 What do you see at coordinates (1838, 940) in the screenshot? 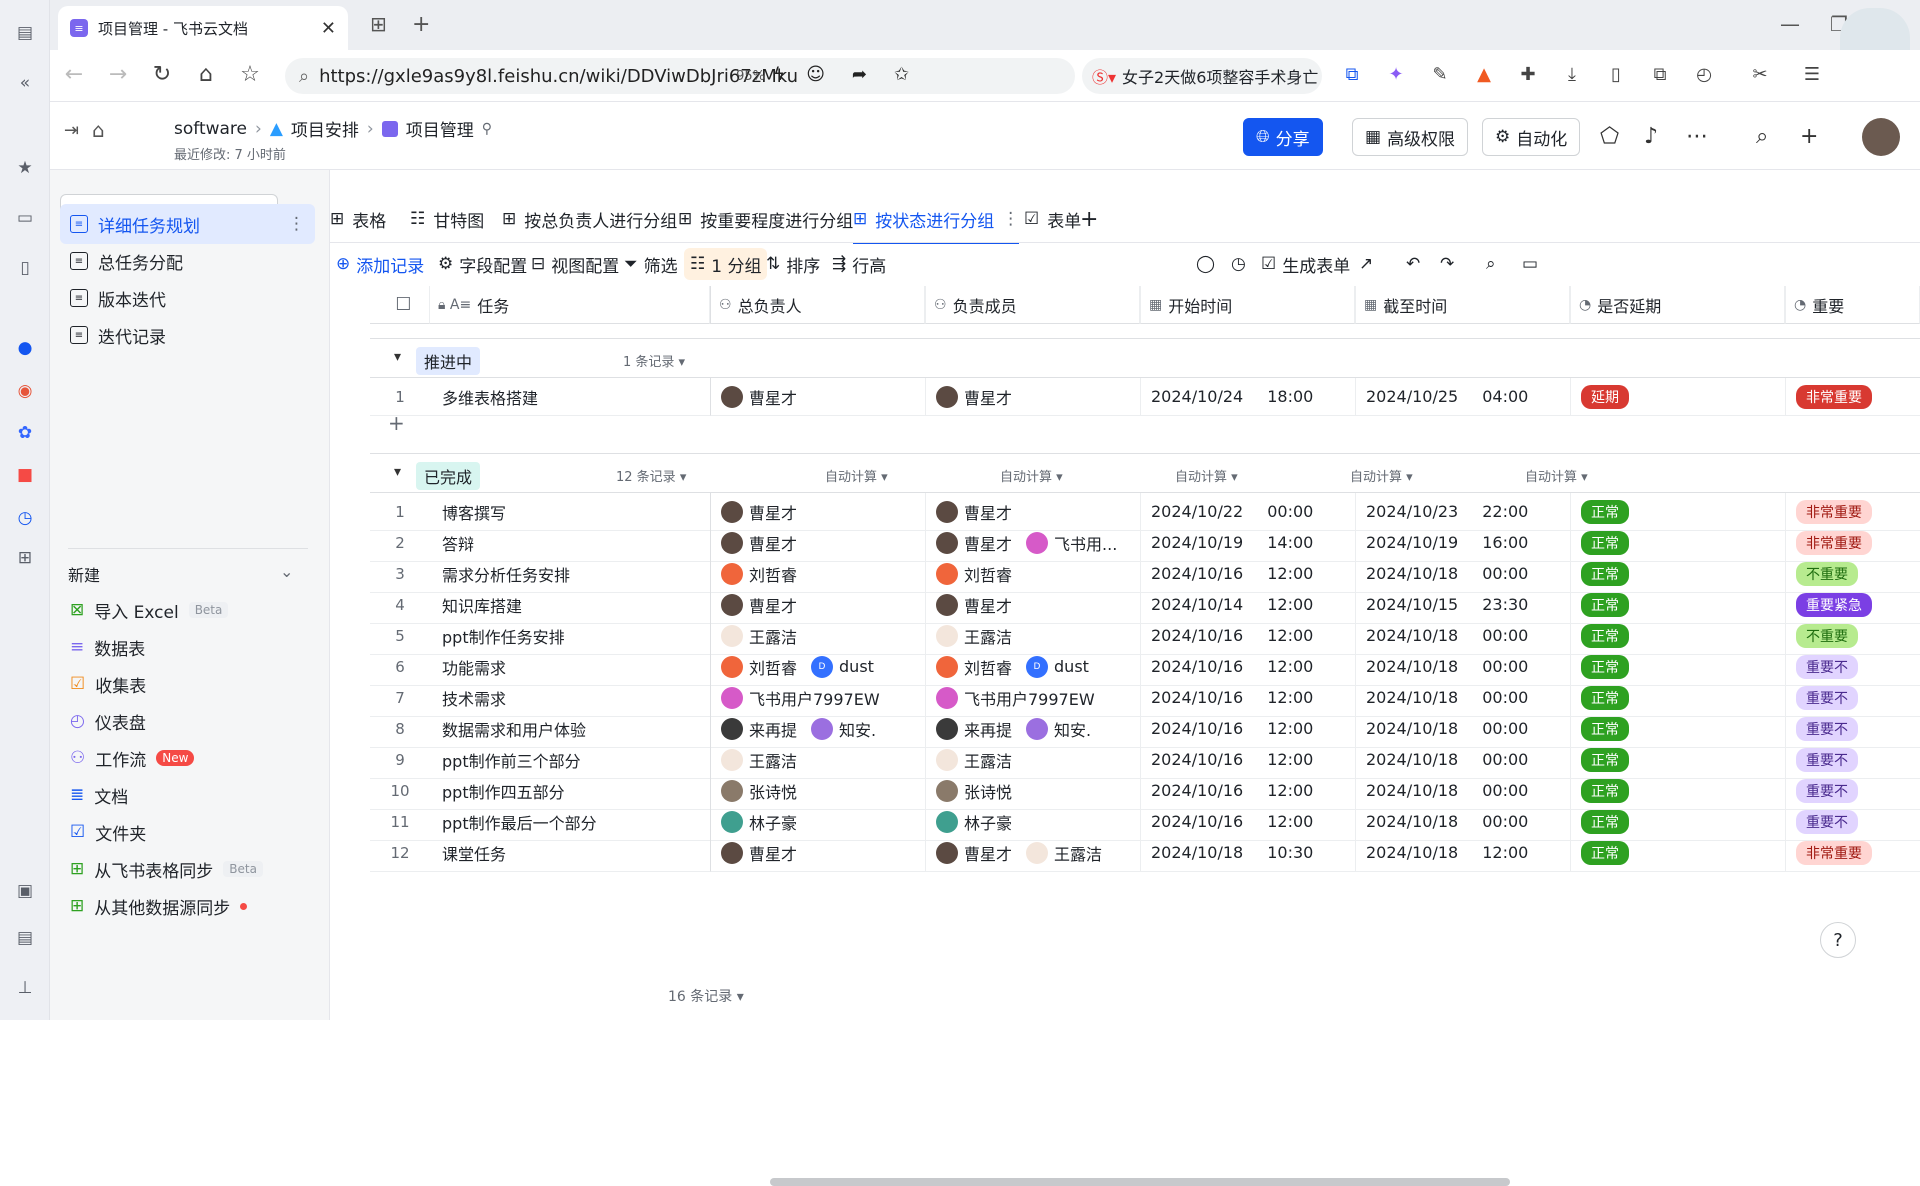
I see `help-button: ?` at bounding box center [1838, 940].